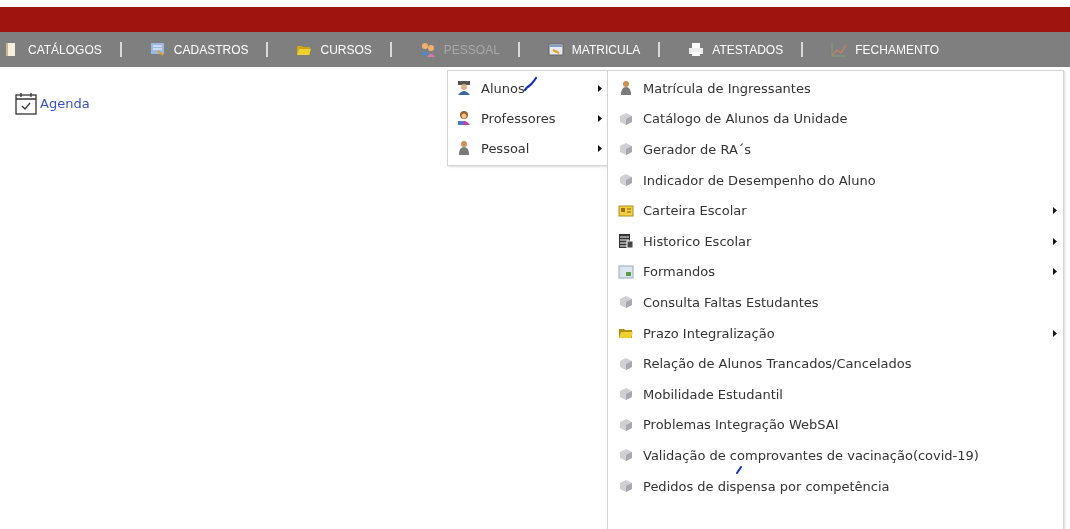  I want to click on calendar-icon, so click(26, 103).